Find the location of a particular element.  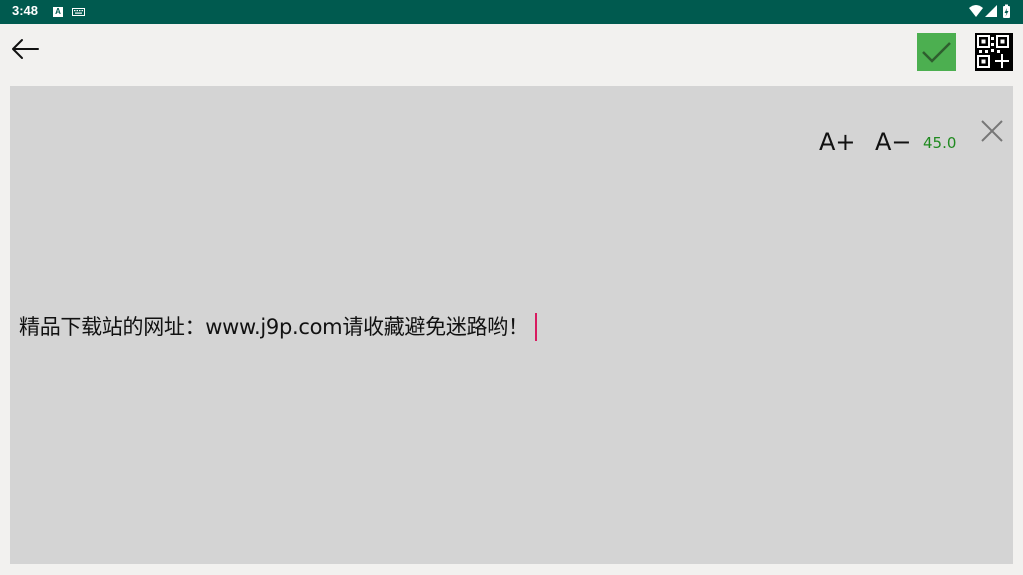

font-decrease-button: A− is located at coordinates (893, 142).